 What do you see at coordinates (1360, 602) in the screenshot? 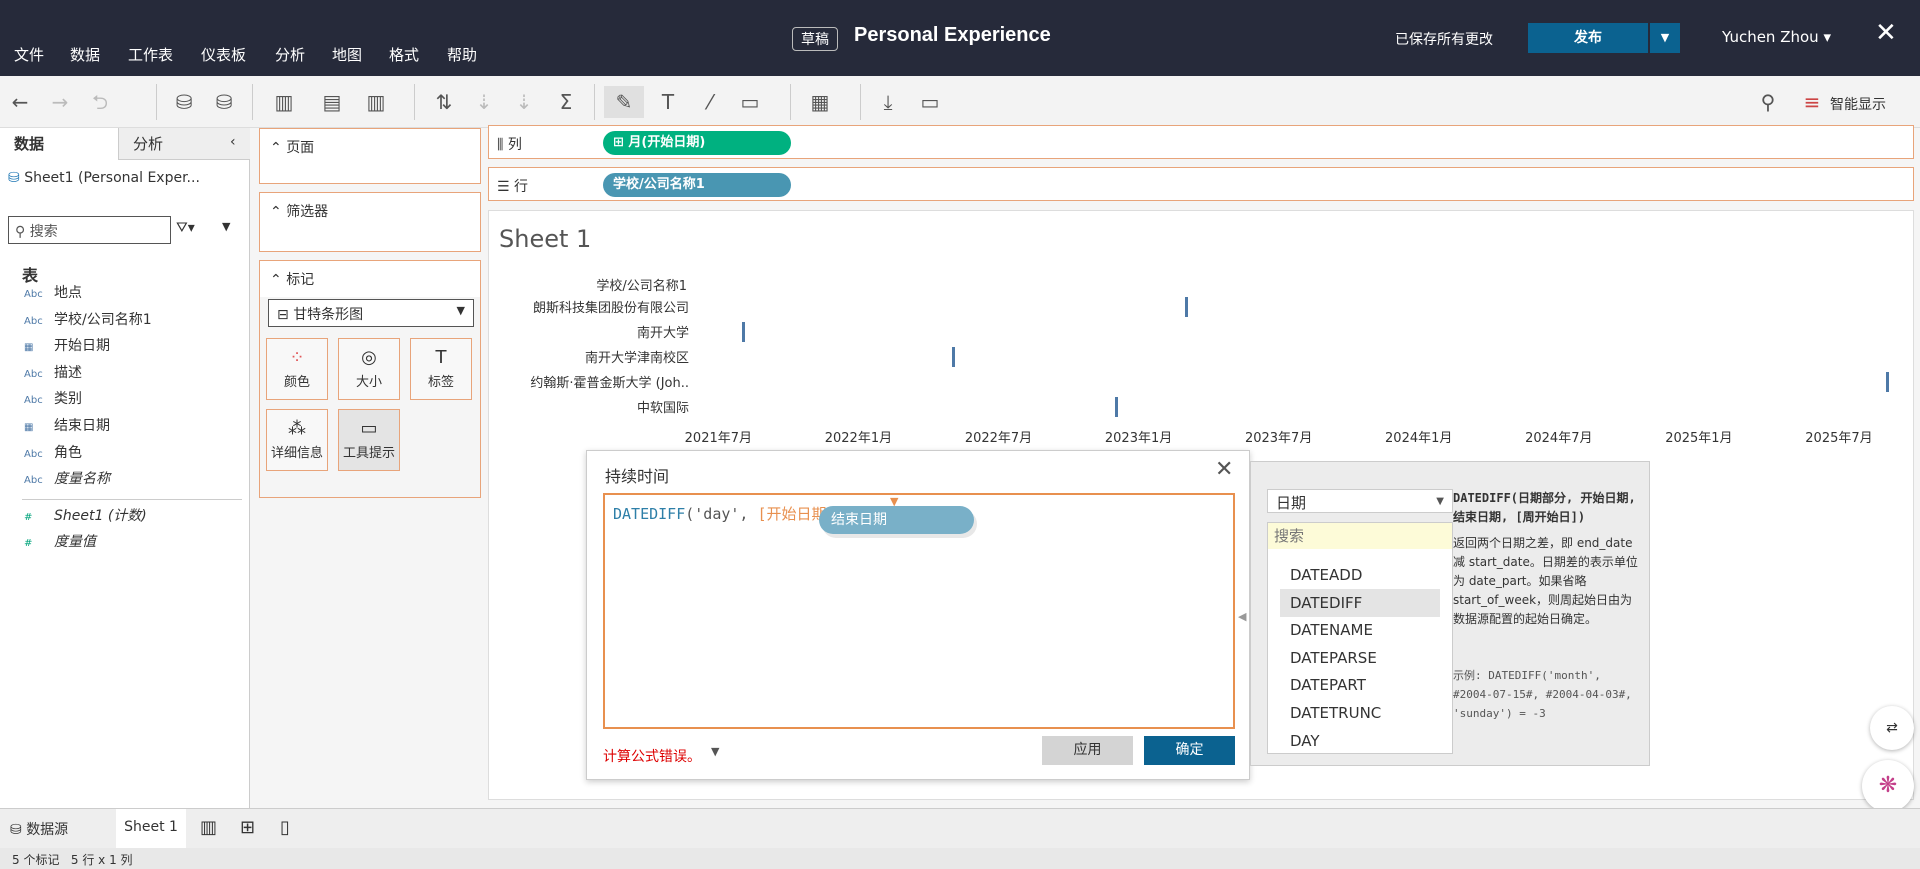
I see `function-item: DATEDIFF` at bounding box center [1360, 602].